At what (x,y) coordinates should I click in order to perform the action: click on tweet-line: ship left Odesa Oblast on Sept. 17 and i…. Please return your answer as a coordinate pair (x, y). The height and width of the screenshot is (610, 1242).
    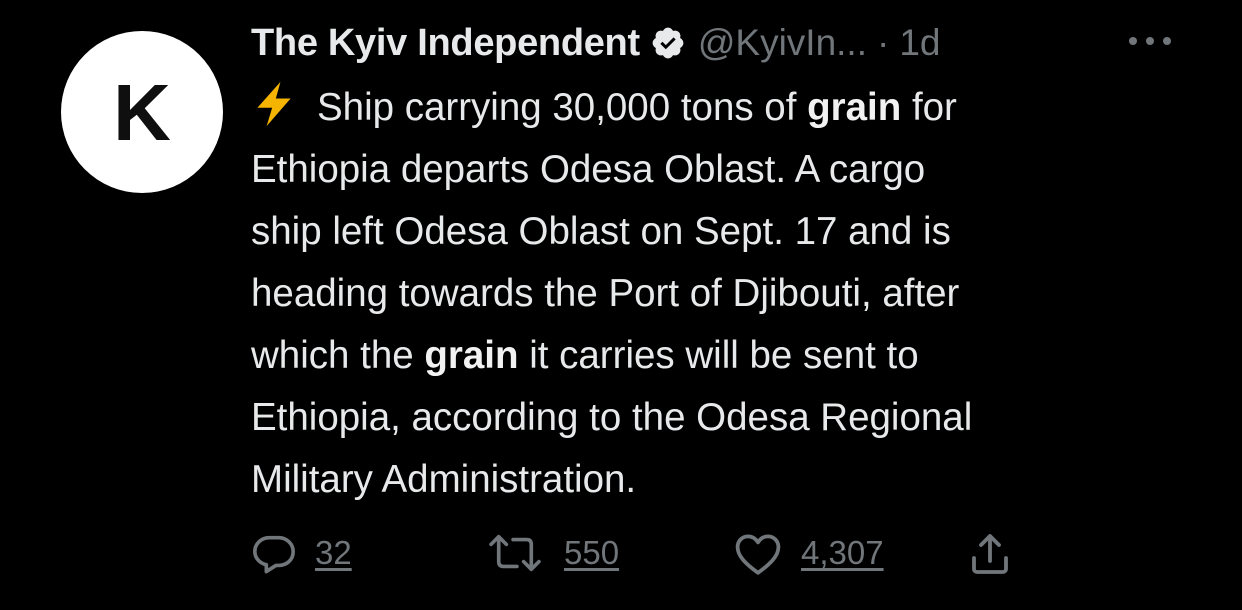
    Looking at the image, I should click on (601, 231).